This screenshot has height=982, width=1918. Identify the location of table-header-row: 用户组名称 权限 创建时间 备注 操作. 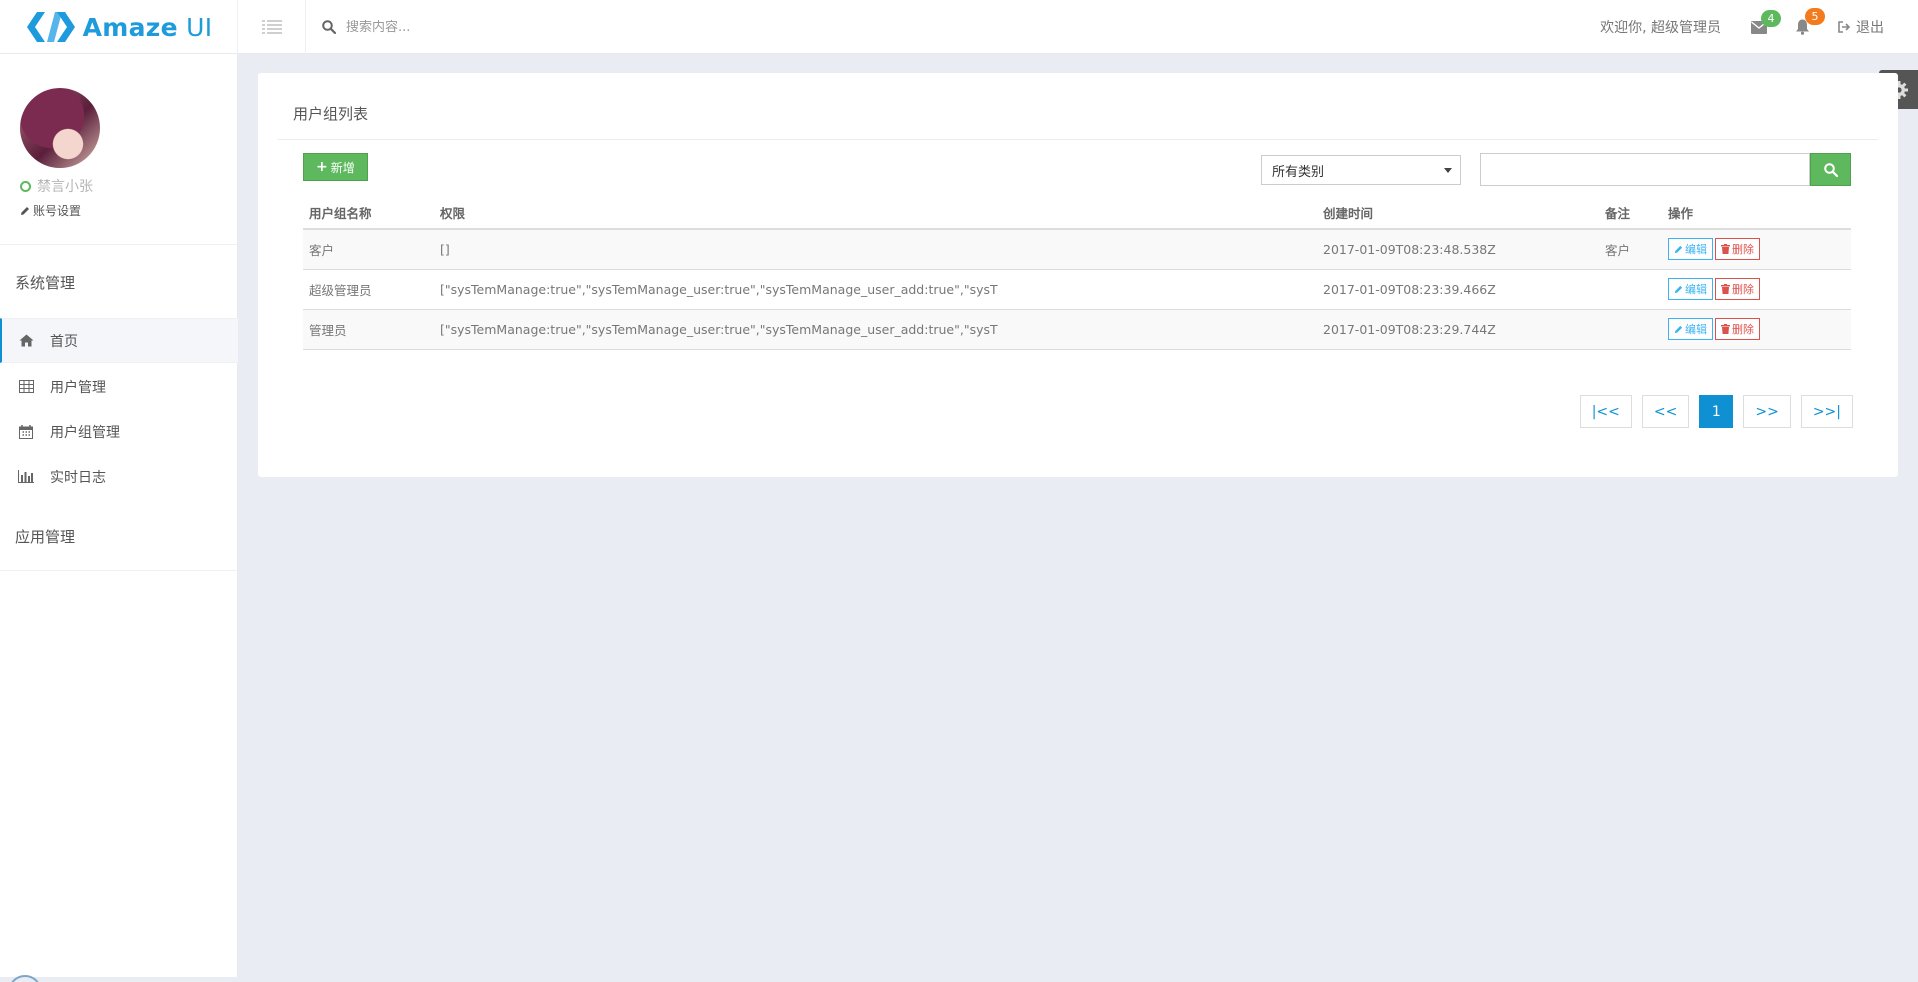
(1077, 213).